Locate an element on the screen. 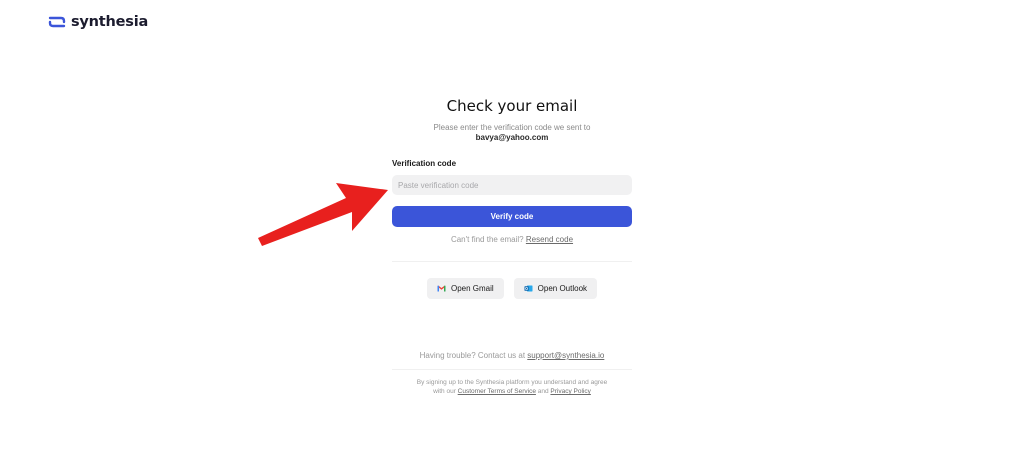 The image size is (1024, 463). resend-row: Can't find the email? Resend code is located at coordinates (512, 240).